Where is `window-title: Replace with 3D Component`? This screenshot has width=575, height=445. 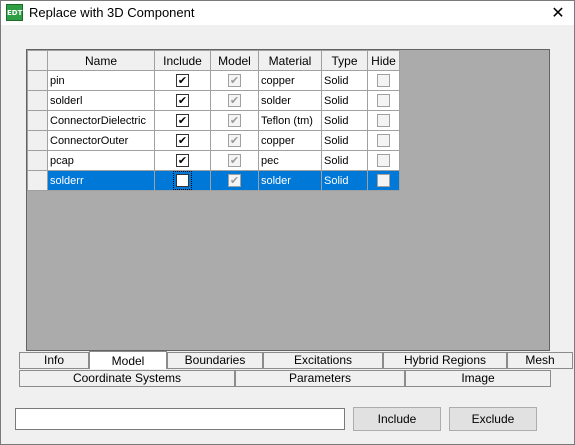
window-title: Replace with 3D Component is located at coordinates (112, 12).